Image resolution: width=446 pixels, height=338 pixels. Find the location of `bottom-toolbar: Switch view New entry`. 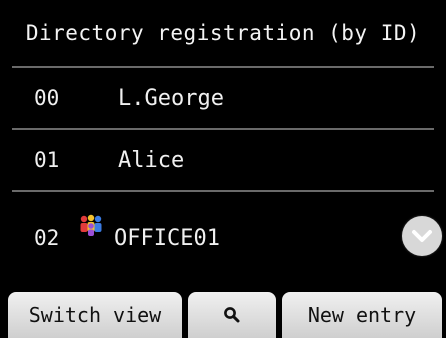

bottom-toolbar: Switch view New entry is located at coordinates (223, 315).